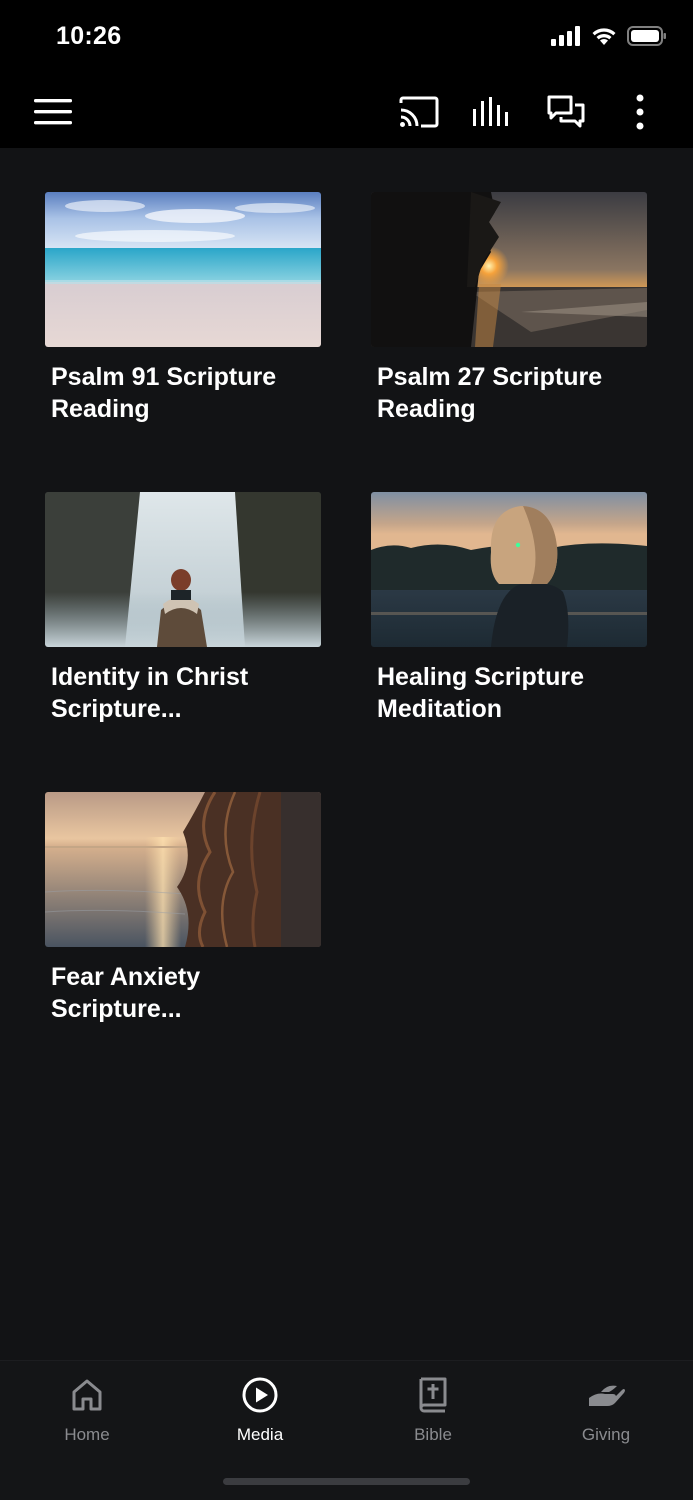 This screenshot has width=693, height=1500. Describe the element at coordinates (433, 1434) in the screenshot. I see `nav-label: Bible` at that location.